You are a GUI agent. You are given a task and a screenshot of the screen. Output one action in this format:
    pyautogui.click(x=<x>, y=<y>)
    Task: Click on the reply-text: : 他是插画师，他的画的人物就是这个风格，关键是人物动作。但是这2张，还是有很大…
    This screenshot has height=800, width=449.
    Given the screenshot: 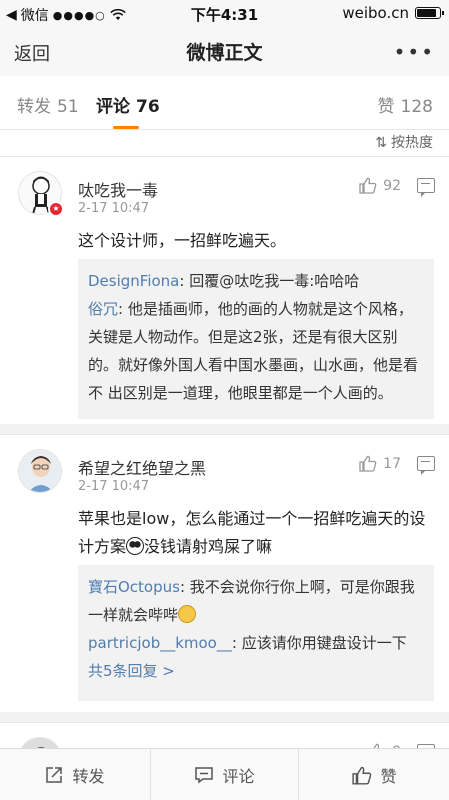 What is the action you would take?
    pyautogui.click(x=253, y=351)
    